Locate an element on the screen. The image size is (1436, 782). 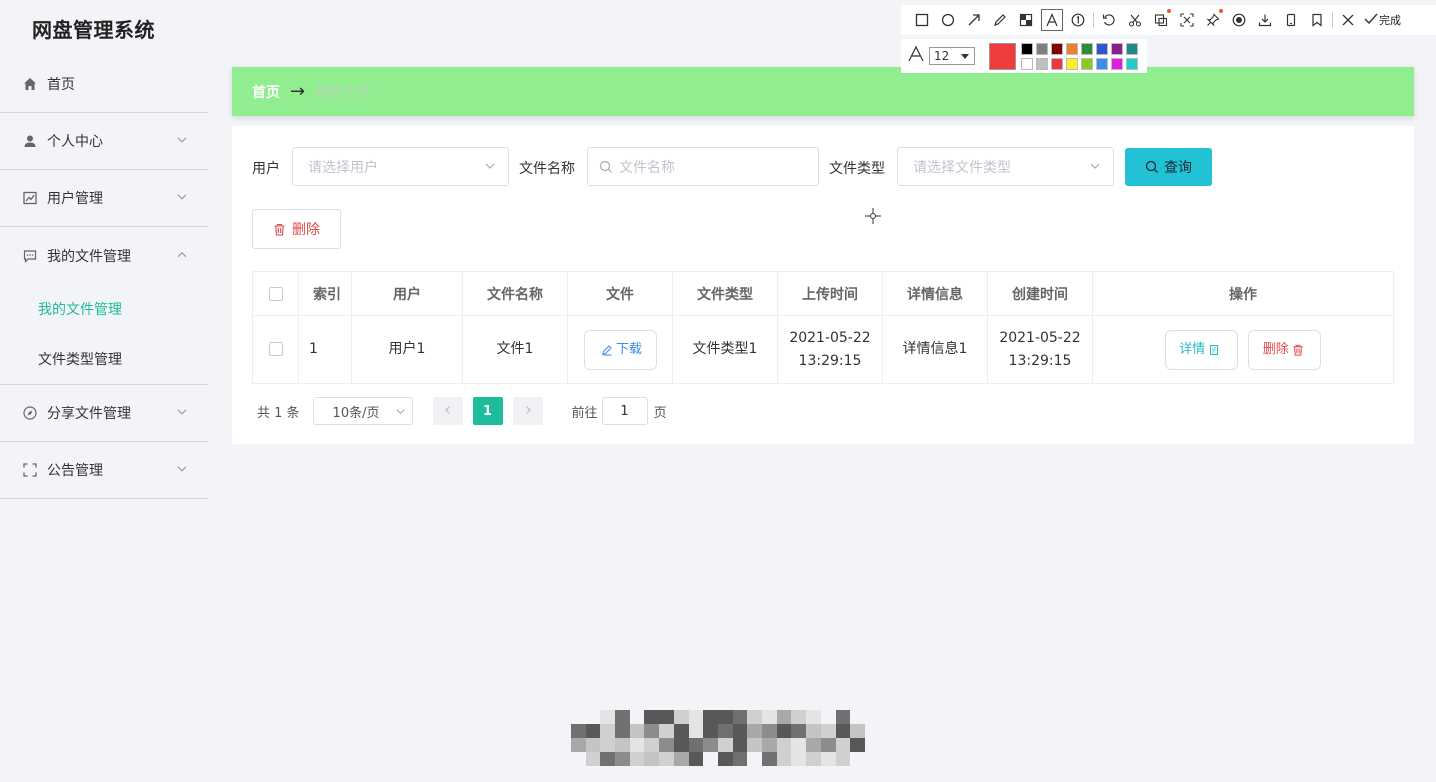
mobile-icon is located at coordinates (1291, 20).